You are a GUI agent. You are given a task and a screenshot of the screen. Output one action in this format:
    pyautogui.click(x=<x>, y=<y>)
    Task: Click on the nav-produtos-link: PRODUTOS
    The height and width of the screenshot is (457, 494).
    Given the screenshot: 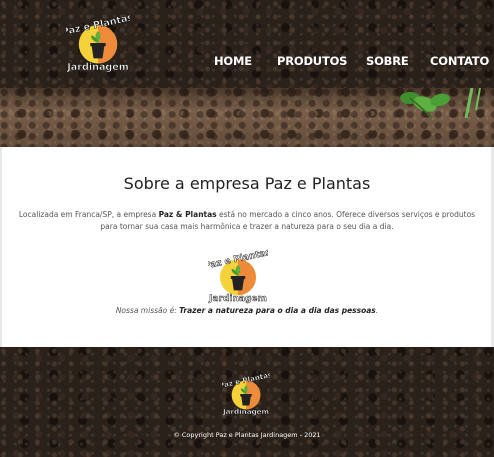 What is the action you would take?
    pyautogui.click(x=312, y=61)
    